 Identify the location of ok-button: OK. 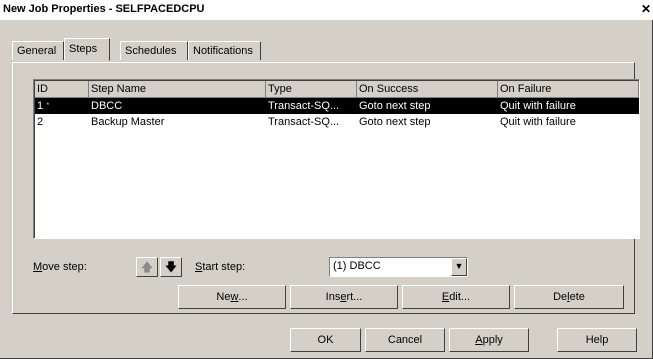
(325, 340).